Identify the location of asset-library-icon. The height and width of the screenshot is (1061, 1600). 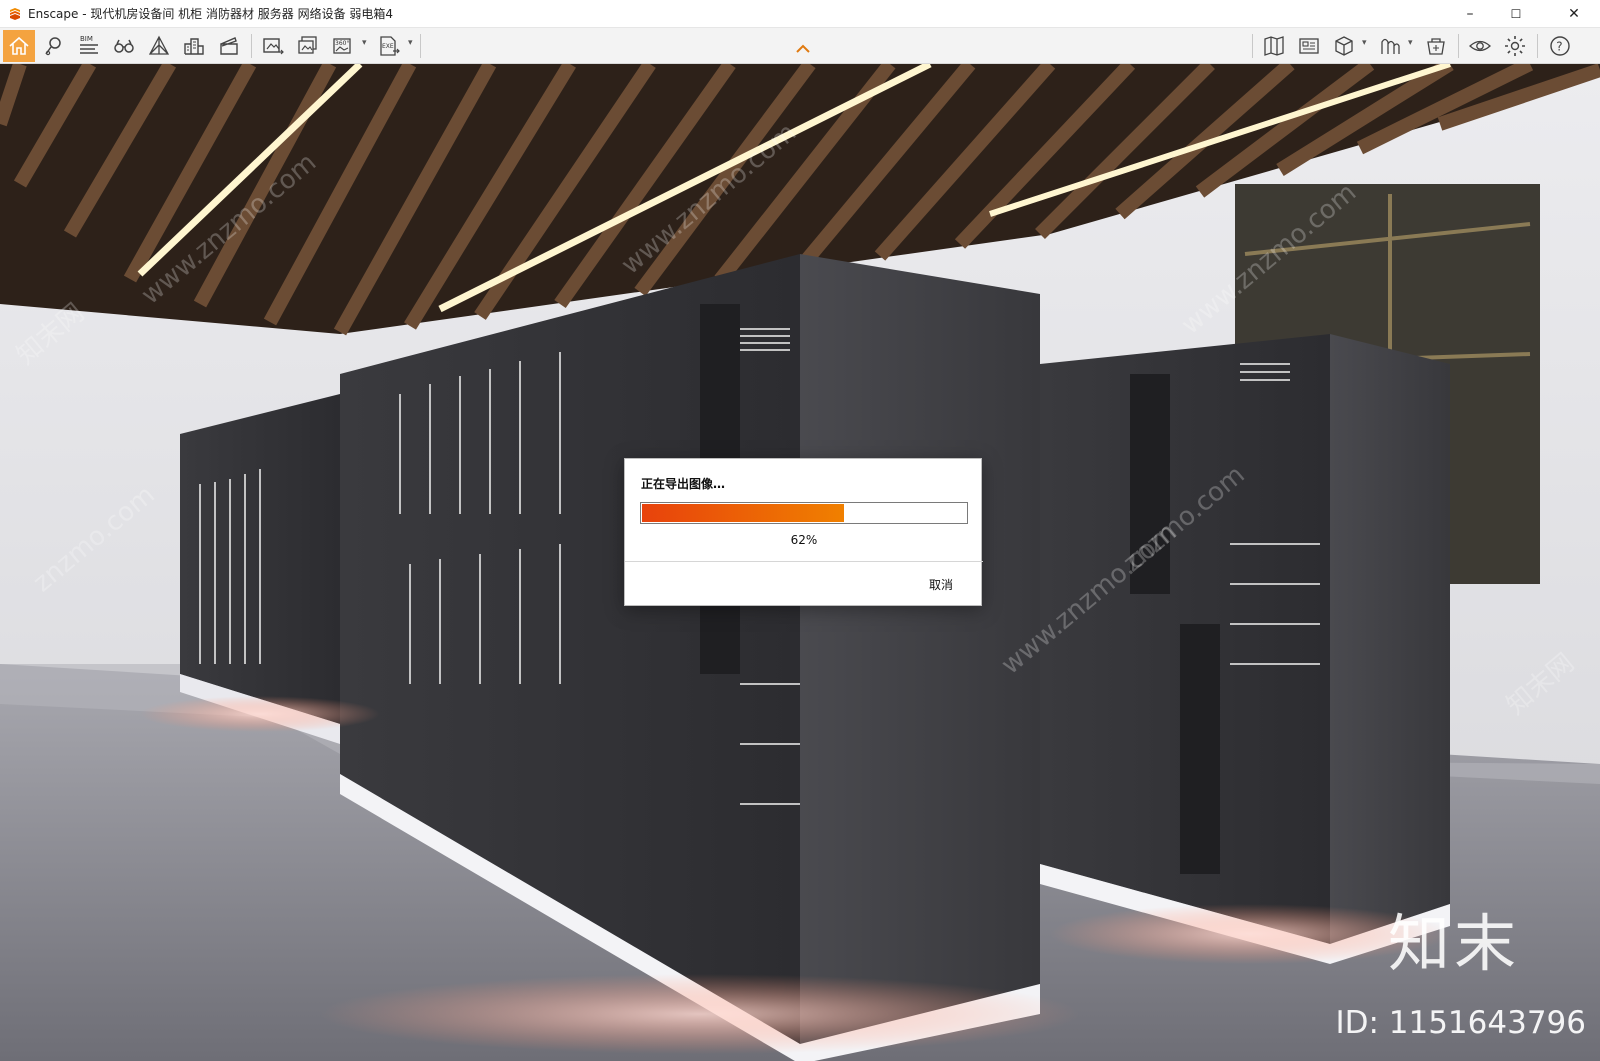
(1390, 46).